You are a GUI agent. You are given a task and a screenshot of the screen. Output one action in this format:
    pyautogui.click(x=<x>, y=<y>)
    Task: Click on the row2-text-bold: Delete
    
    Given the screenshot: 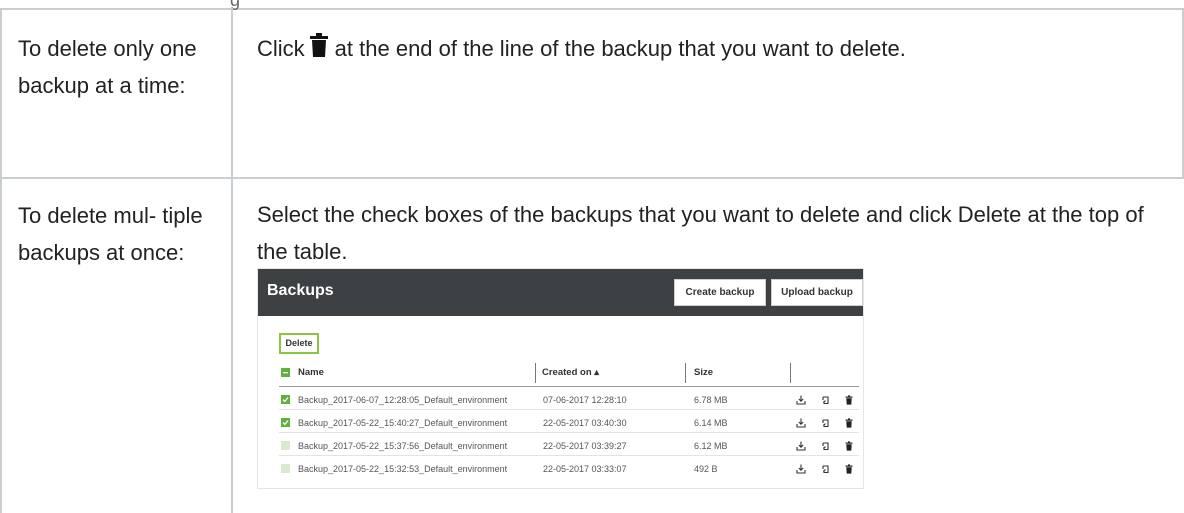 What is the action you would take?
    pyautogui.click(x=989, y=214)
    